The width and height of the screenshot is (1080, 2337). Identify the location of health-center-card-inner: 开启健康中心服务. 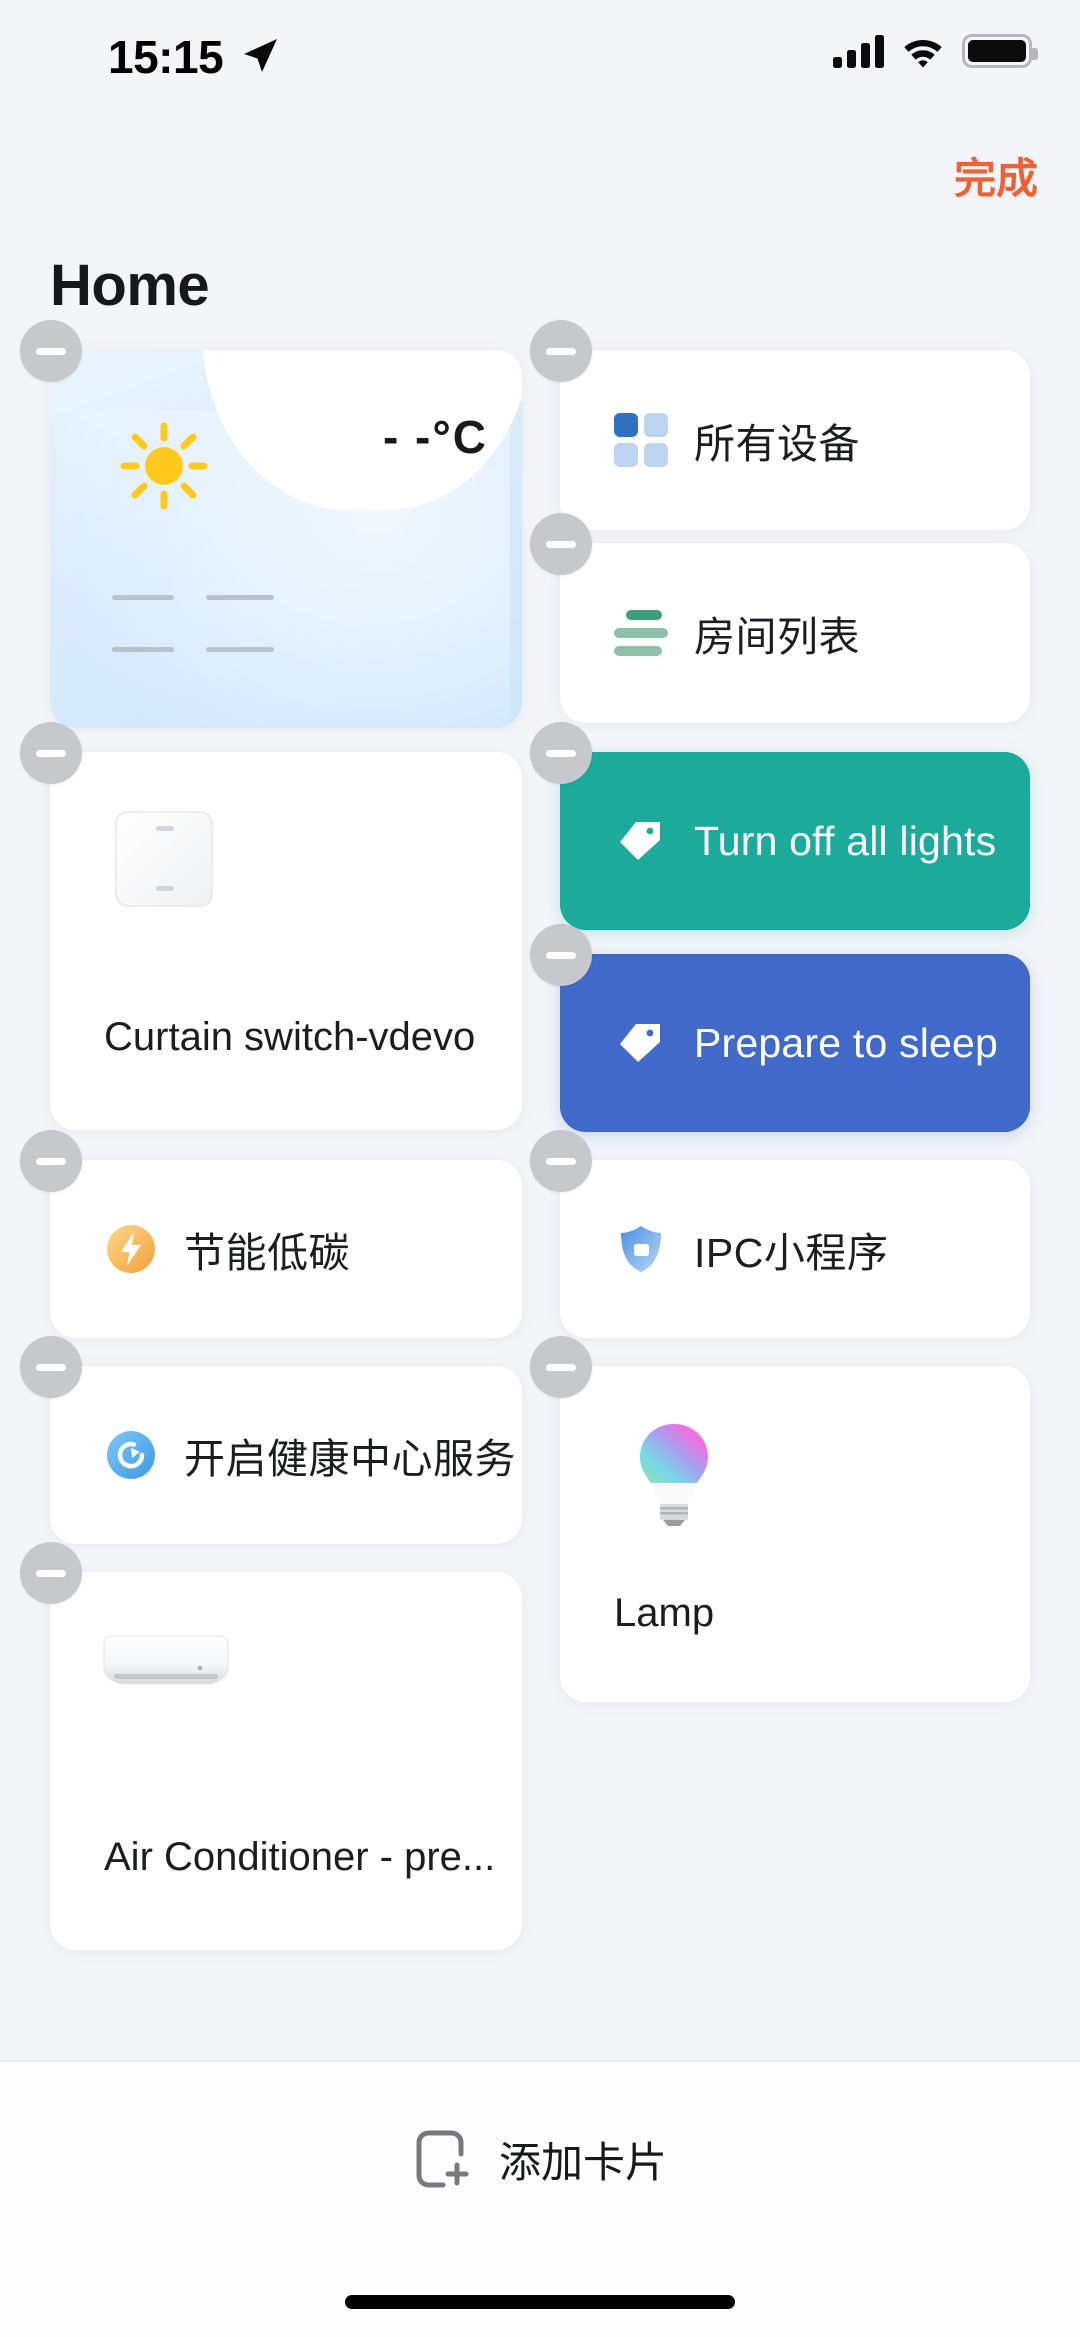
(286, 1455).